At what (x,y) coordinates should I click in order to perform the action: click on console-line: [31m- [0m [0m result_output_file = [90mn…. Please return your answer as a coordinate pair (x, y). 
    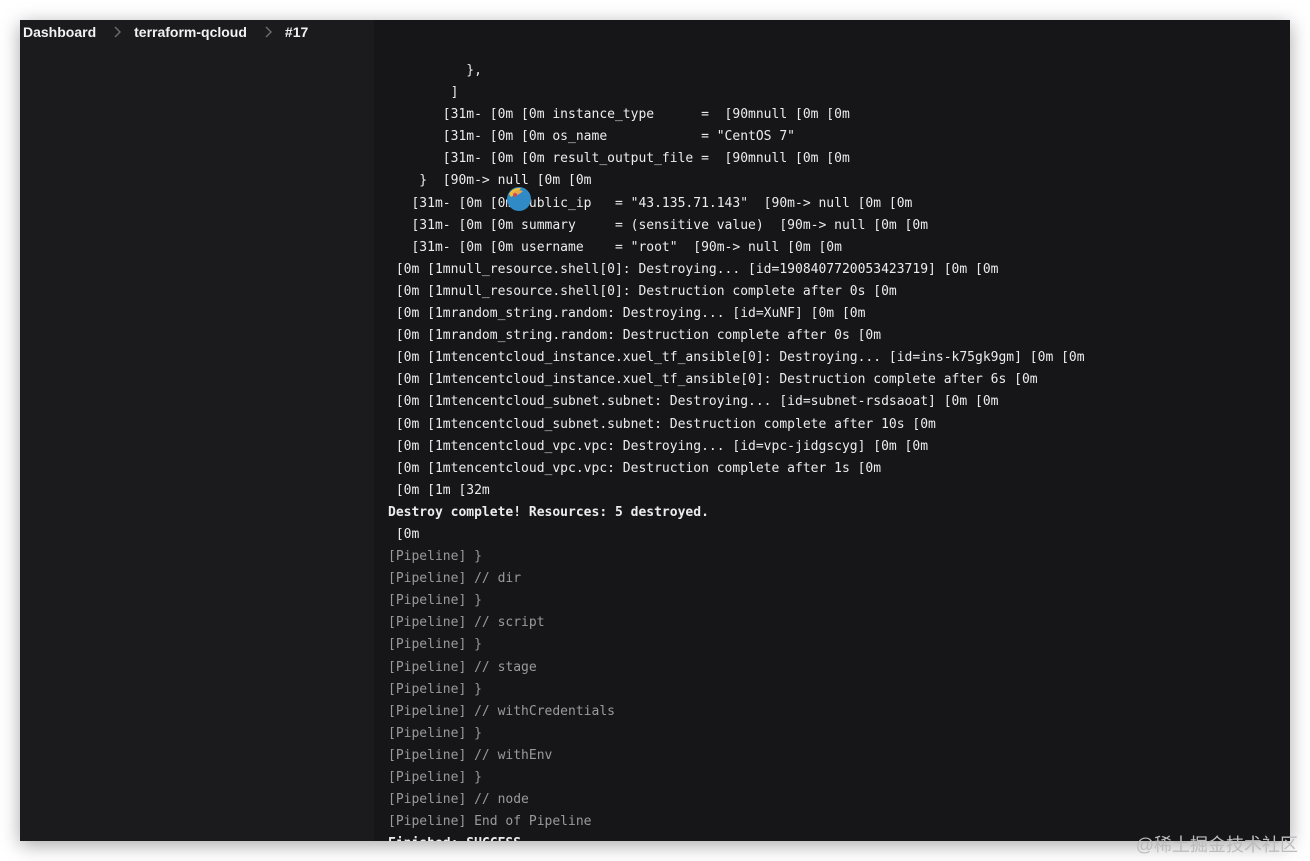
    Looking at the image, I should click on (619, 159).